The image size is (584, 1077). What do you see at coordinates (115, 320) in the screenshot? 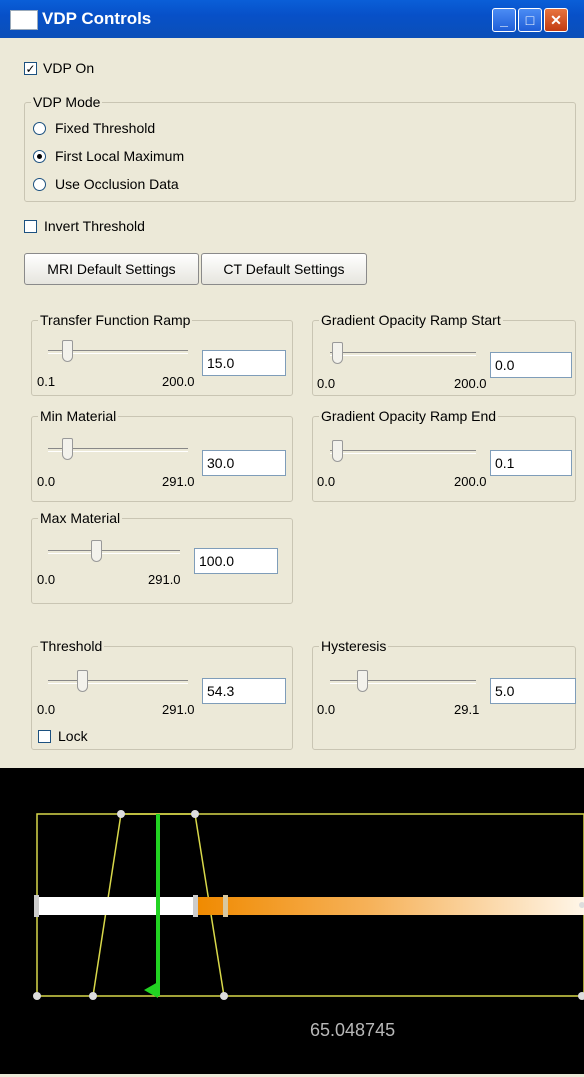
I see `transfer-function-ramp-title: Transfer Function Ramp` at bounding box center [115, 320].